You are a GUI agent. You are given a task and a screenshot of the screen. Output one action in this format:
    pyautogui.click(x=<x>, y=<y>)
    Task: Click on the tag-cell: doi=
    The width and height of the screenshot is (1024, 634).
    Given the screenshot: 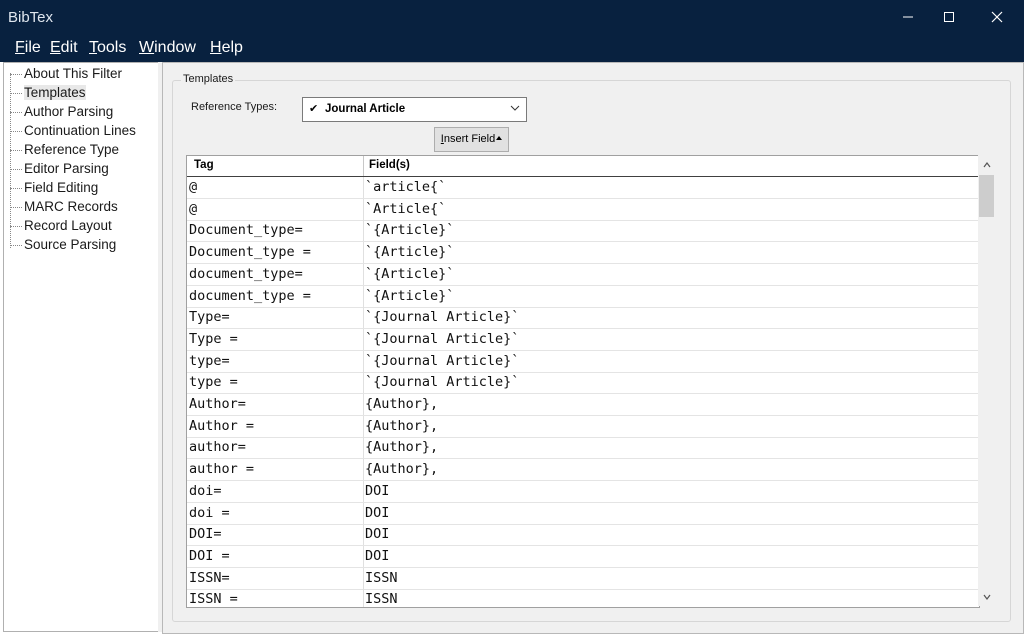 What is the action you would take?
    pyautogui.click(x=205, y=491)
    